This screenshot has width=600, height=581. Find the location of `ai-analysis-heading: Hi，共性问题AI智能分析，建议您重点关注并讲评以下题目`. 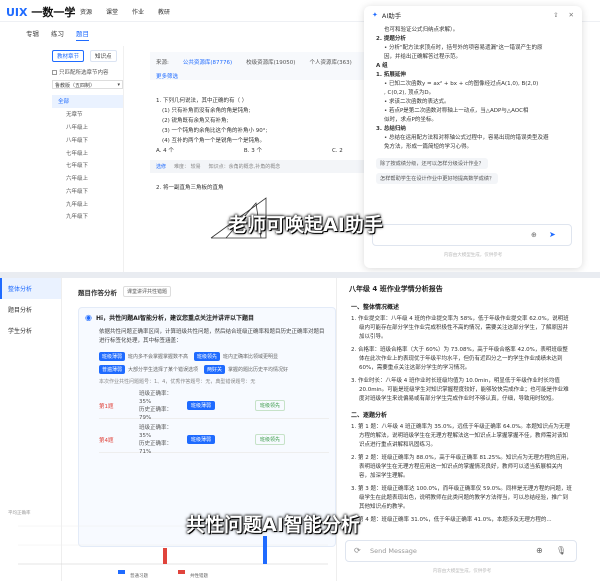

ai-analysis-heading: Hi，共性问题AI智能分析，建议您重点关注并讲评以下题目 is located at coordinates (174, 318).